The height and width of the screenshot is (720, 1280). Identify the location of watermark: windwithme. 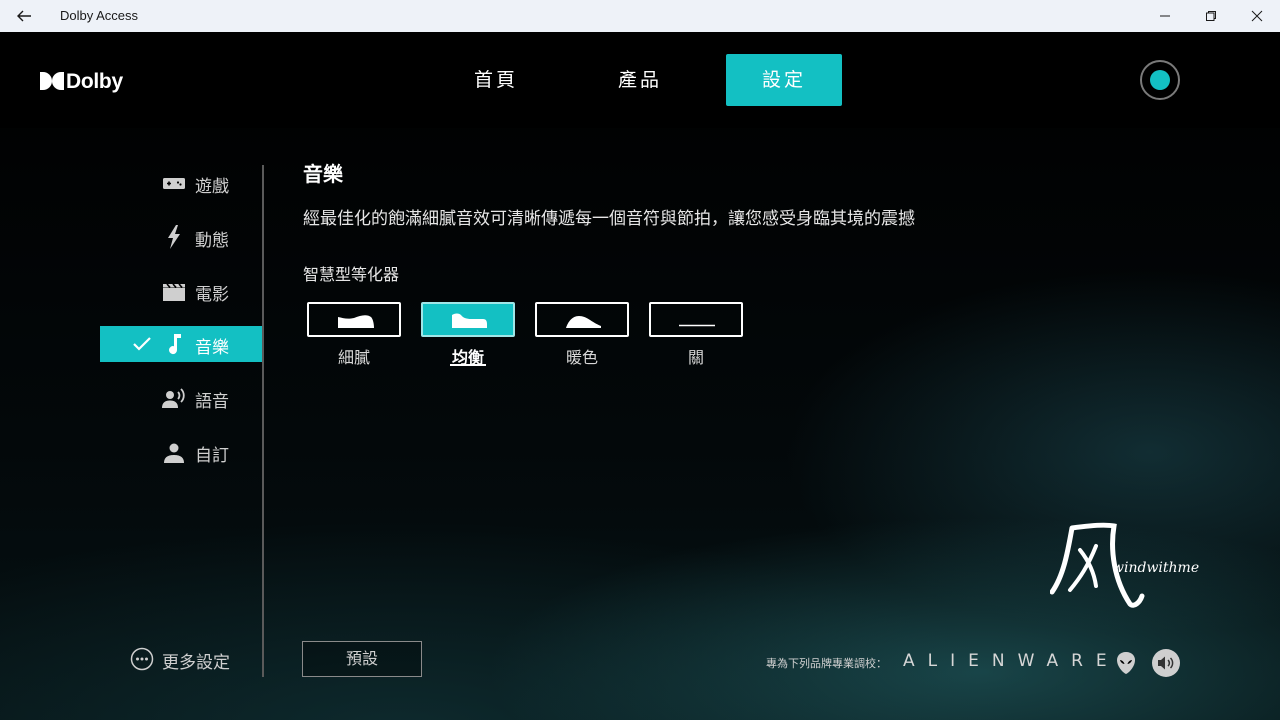
(1129, 565).